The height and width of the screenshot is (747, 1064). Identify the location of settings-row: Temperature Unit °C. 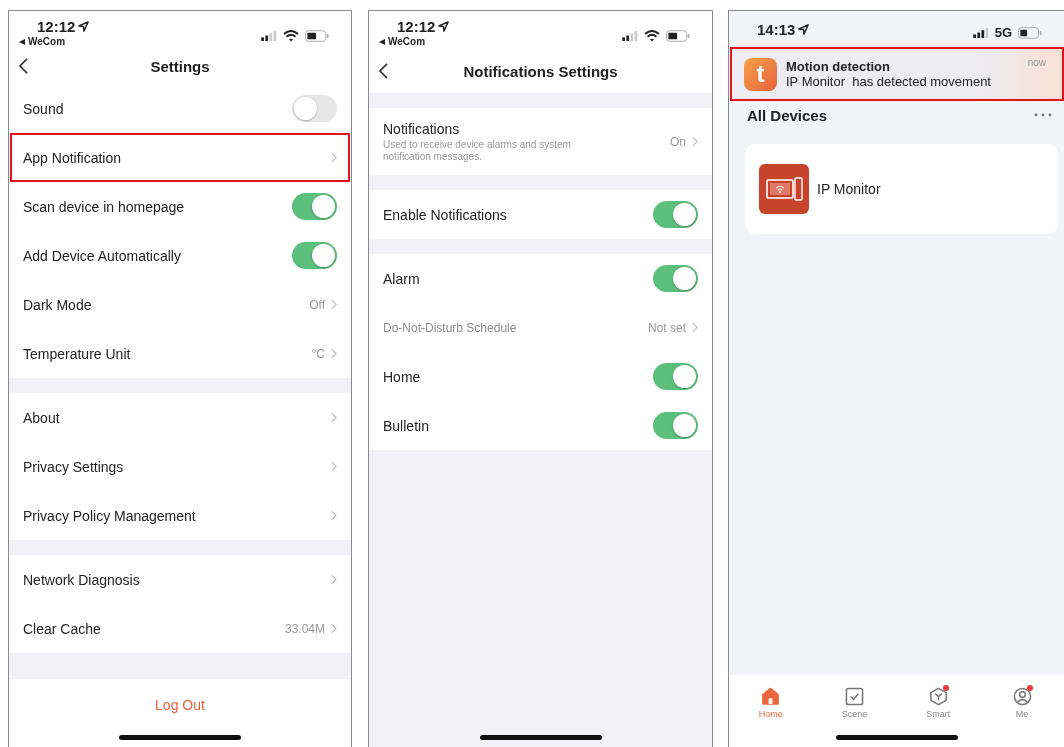
(180, 354).